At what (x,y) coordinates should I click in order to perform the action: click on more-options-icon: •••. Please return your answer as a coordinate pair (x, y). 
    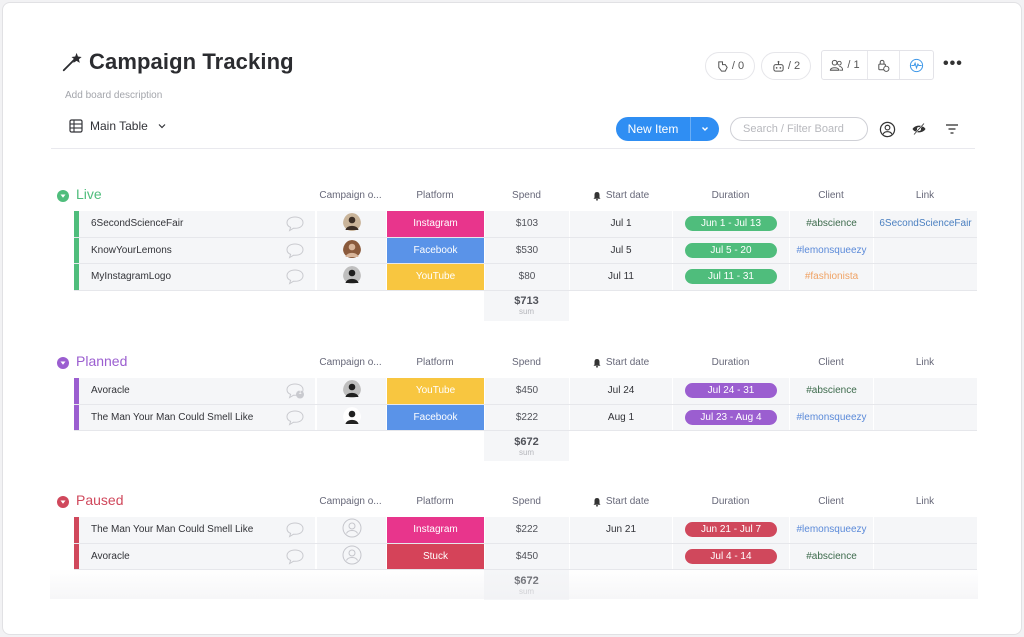
    Looking at the image, I should click on (953, 64).